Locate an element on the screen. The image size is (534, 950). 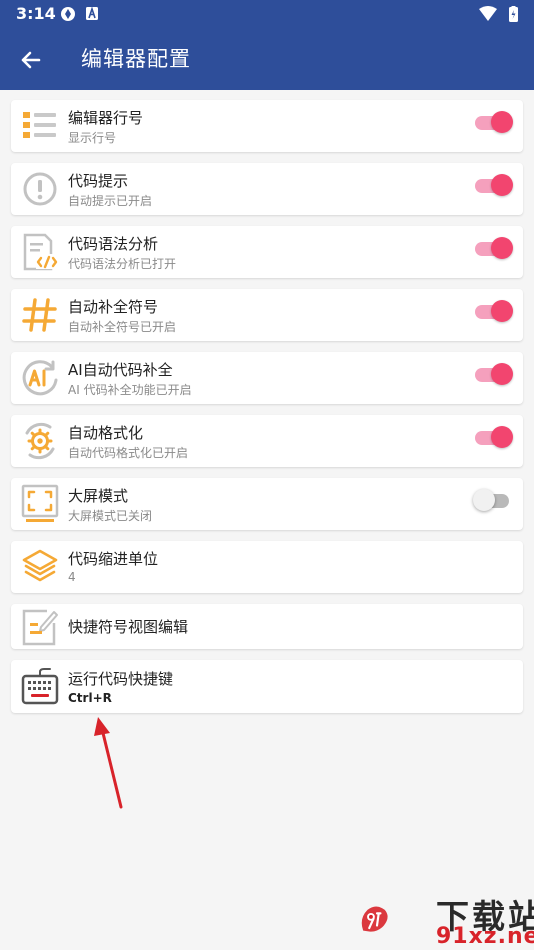
setting-title: 编辑器行号 is located at coordinates (106, 118).